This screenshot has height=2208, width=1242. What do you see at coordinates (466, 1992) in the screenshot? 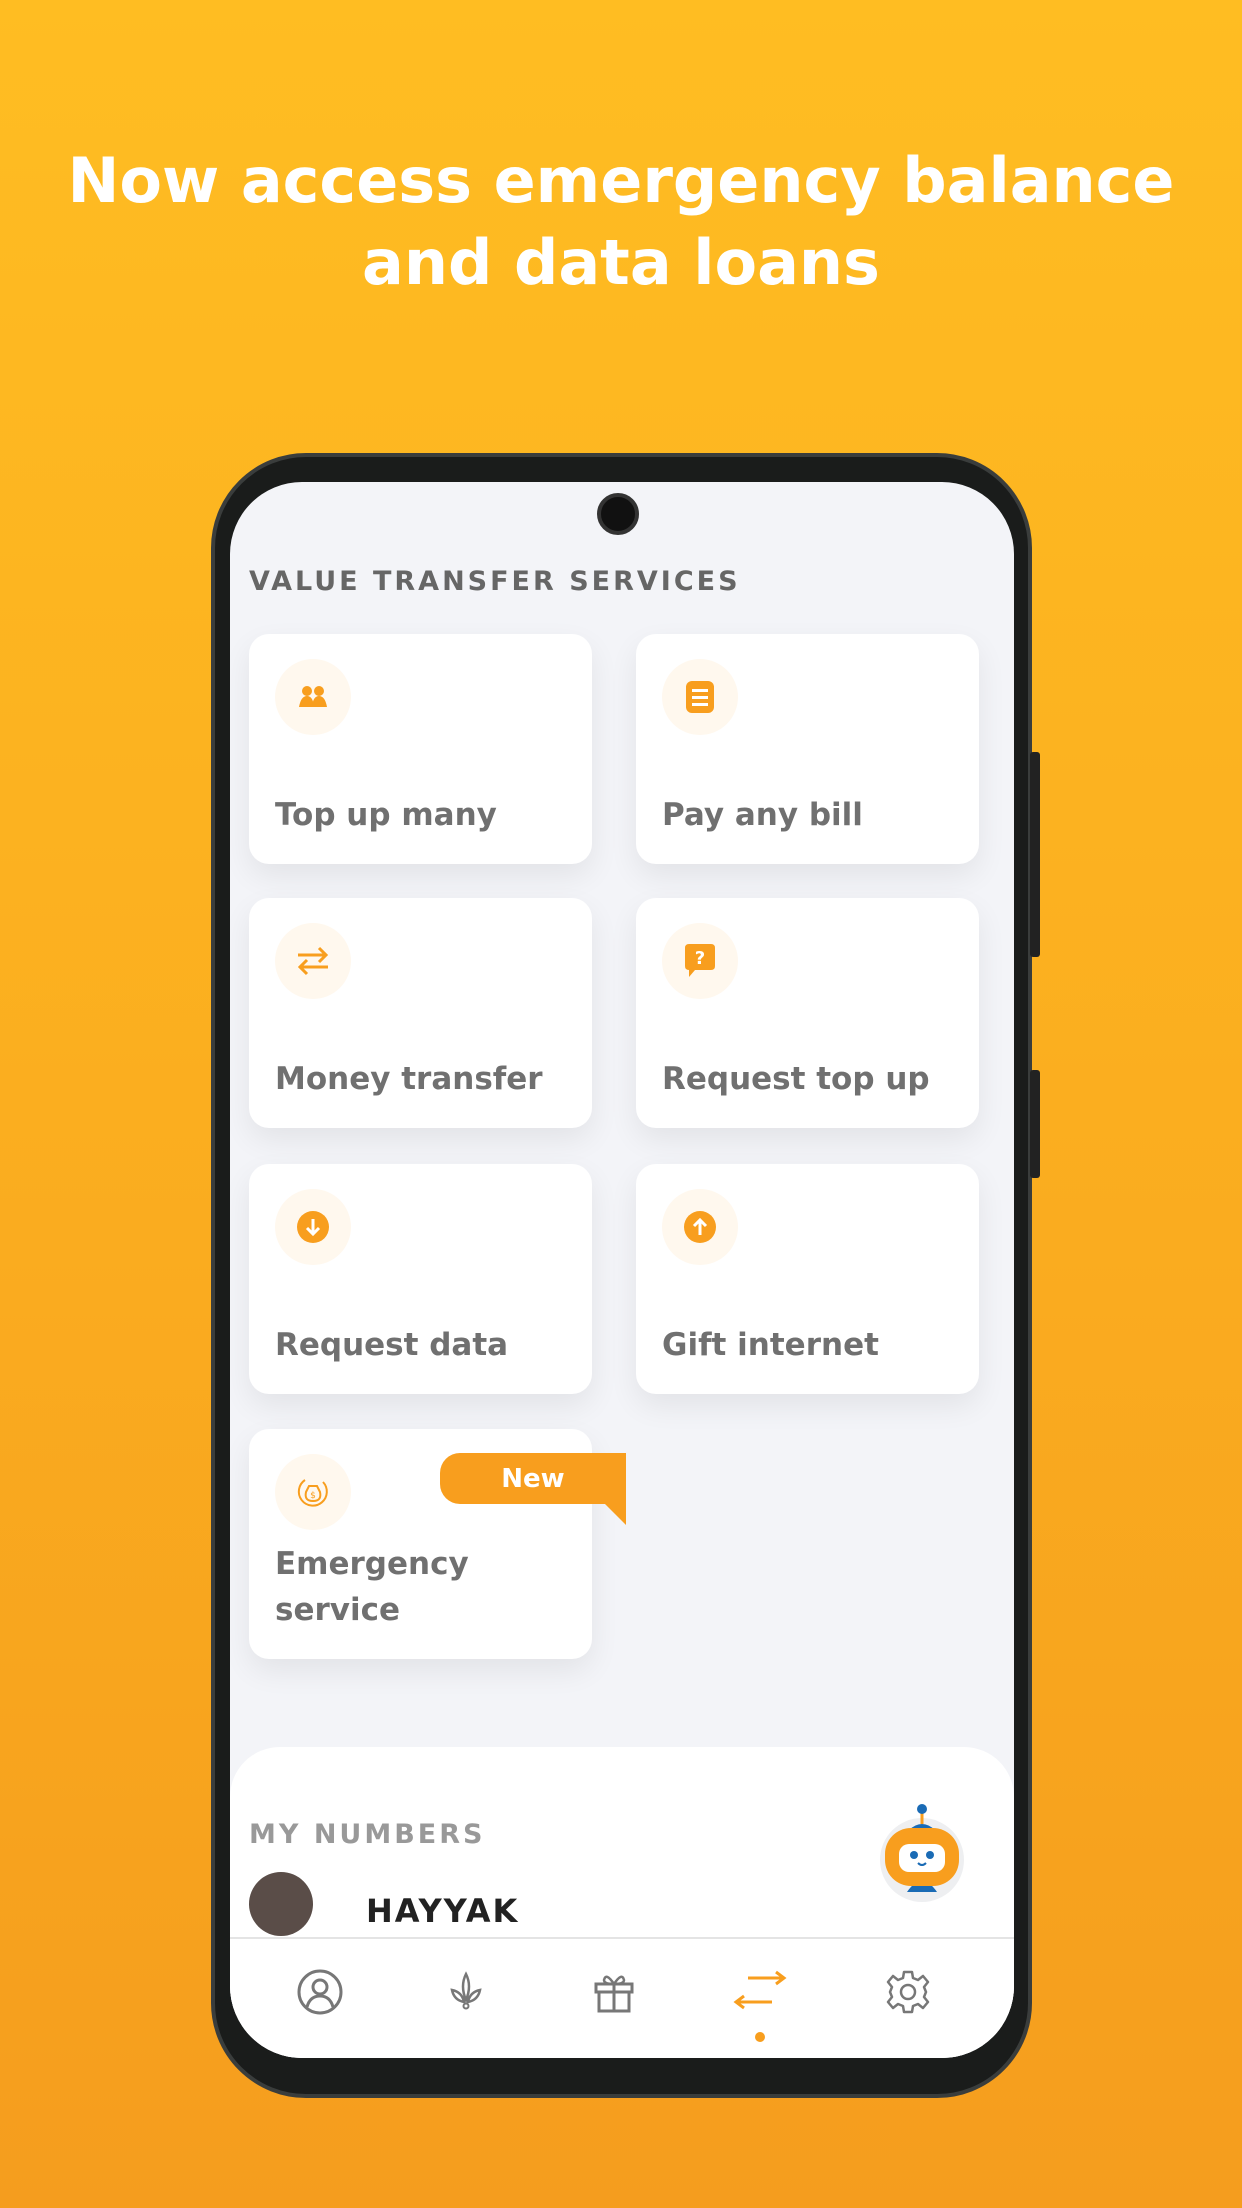
I see `nav-lotus-icon` at bounding box center [466, 1992].